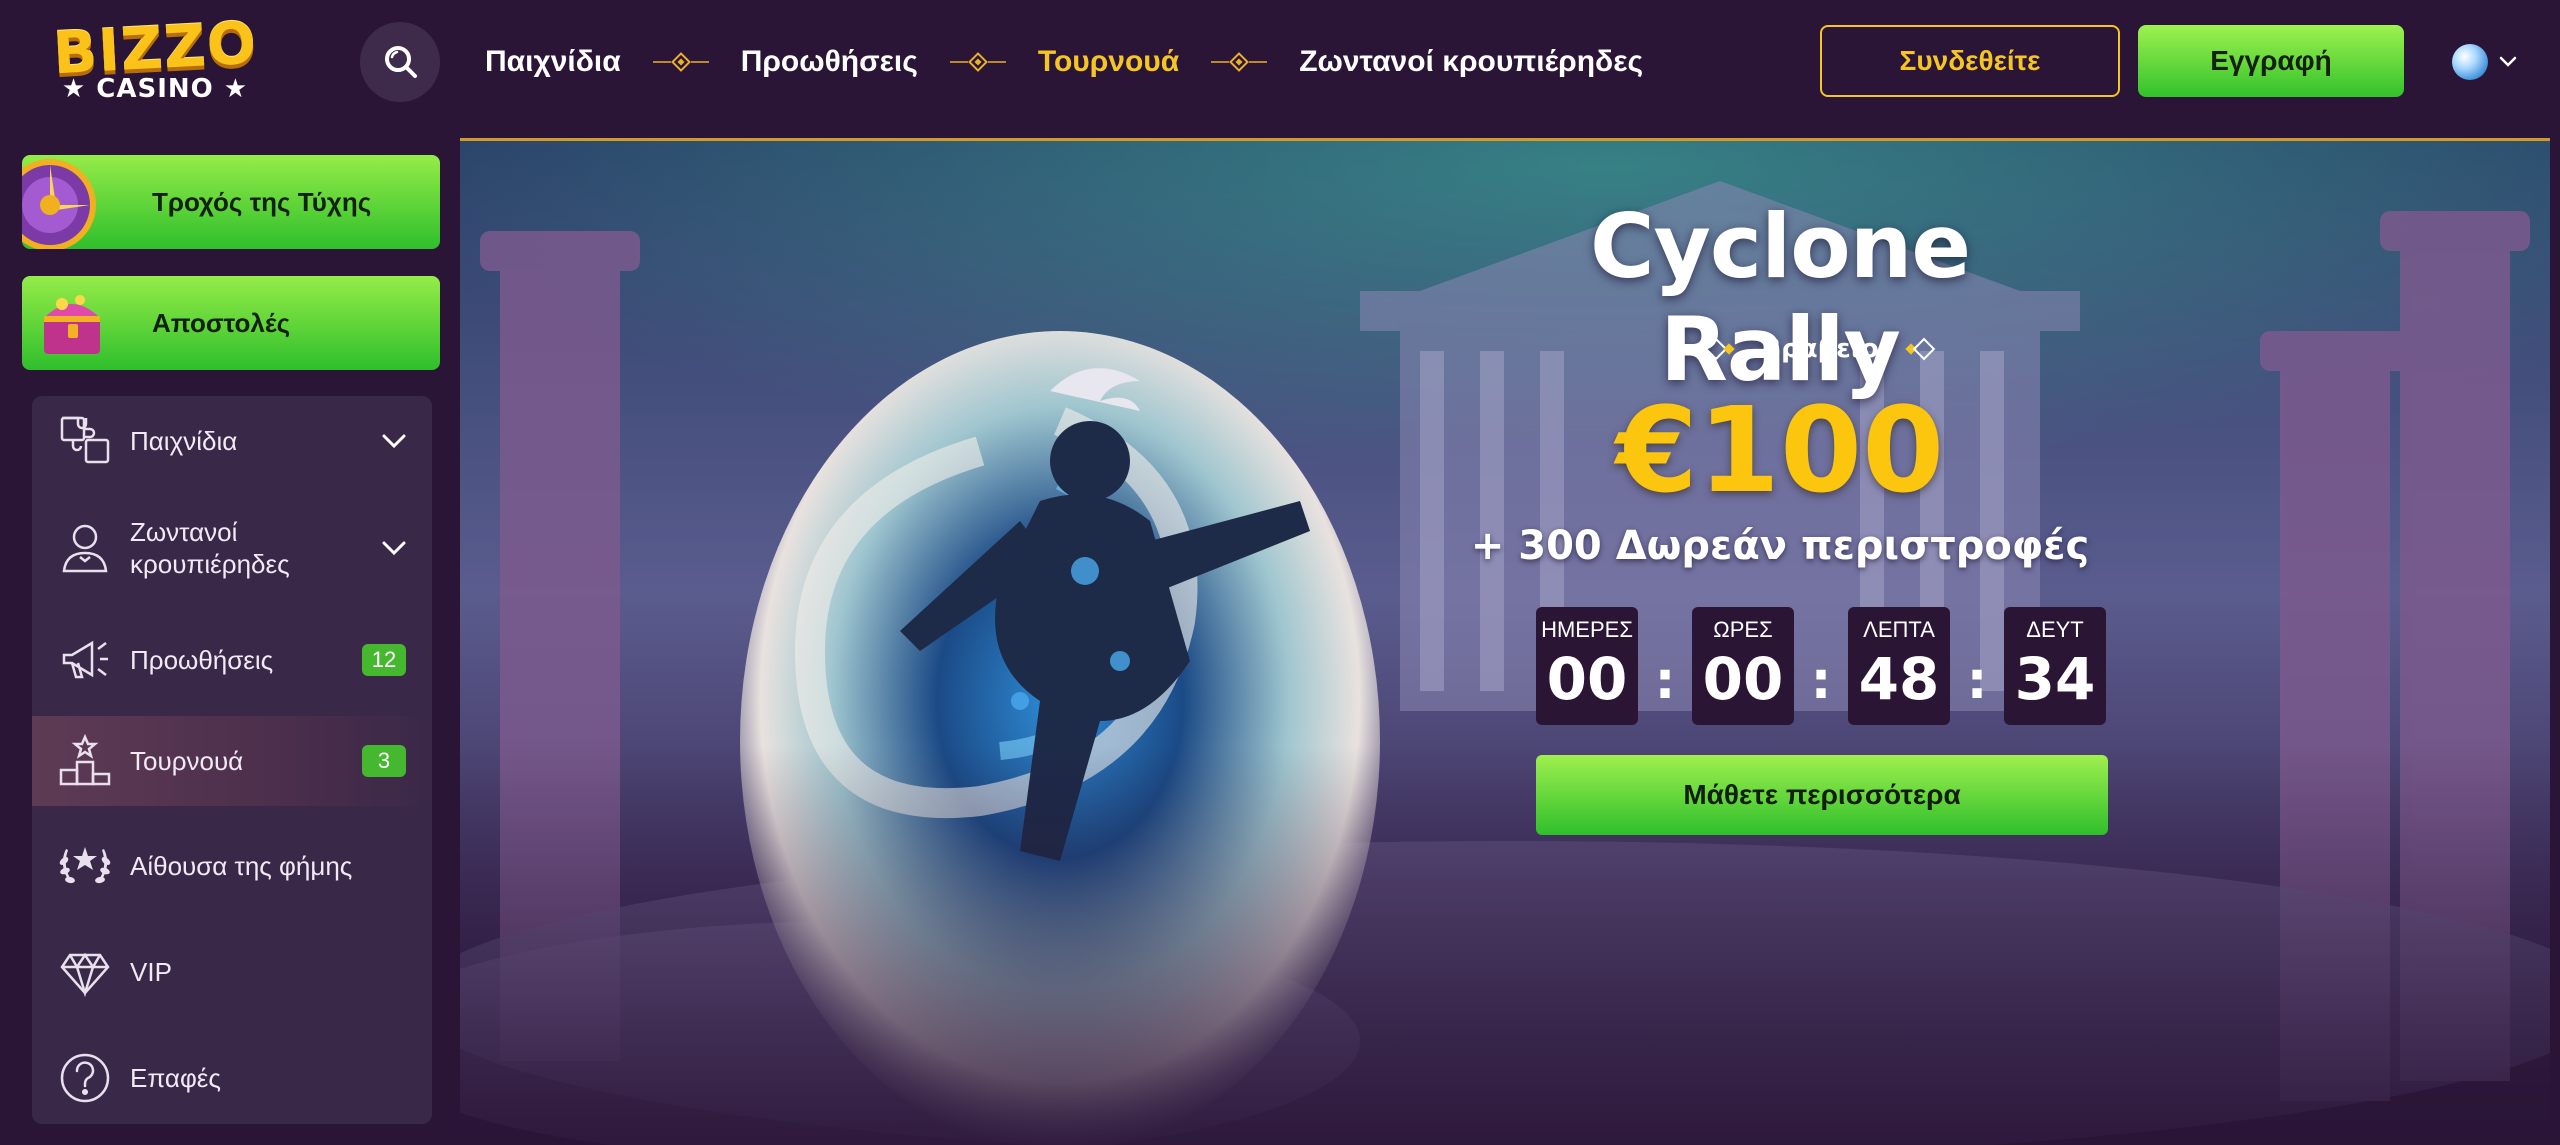 The width and height of the screenshot is (2560, 1145). What do you see at coordinates (65, 323) in the screenshot?
I see `treasure-chest-icon` at bounding box center [65, 323].